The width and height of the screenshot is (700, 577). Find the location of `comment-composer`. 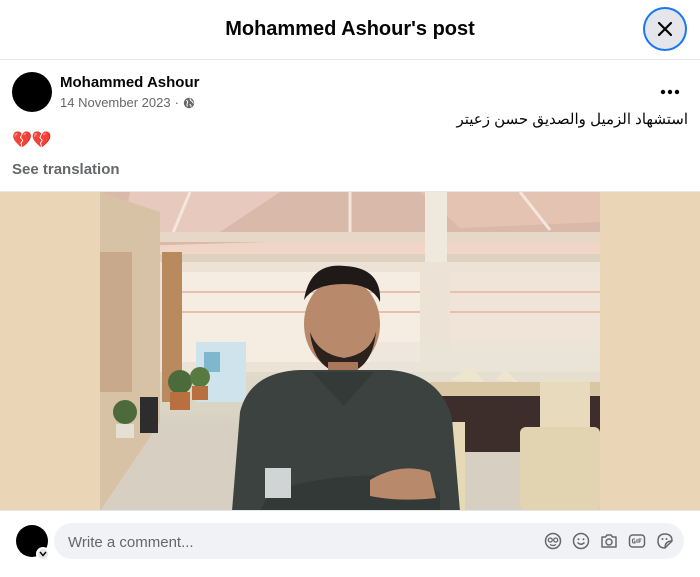

comment-composer is located at coordinates (350, 543).